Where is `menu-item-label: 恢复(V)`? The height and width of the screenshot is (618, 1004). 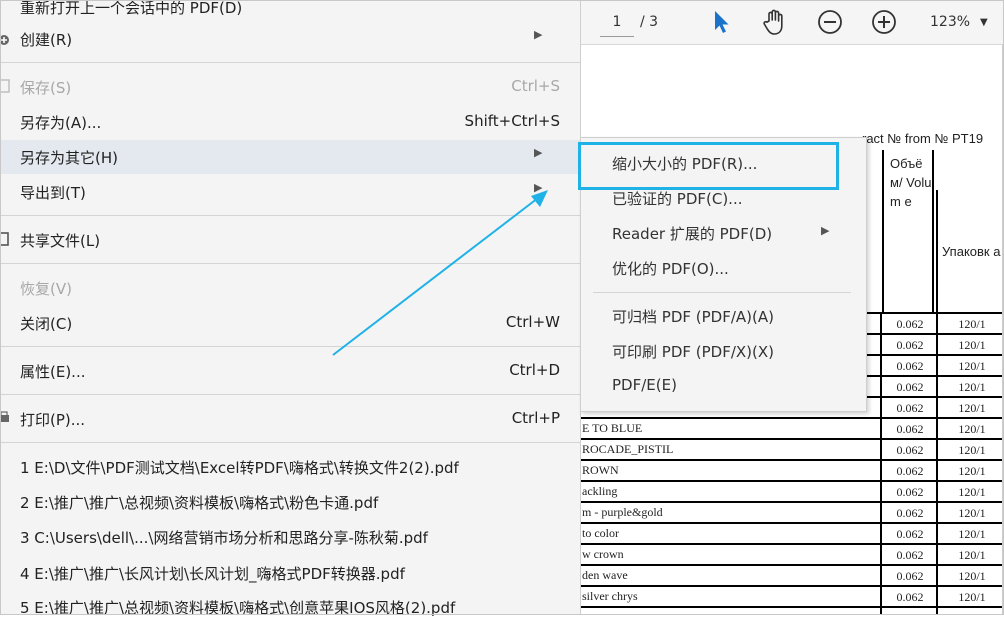
menu-item-label: 恢复(V) is located at coordinates (46, 289).